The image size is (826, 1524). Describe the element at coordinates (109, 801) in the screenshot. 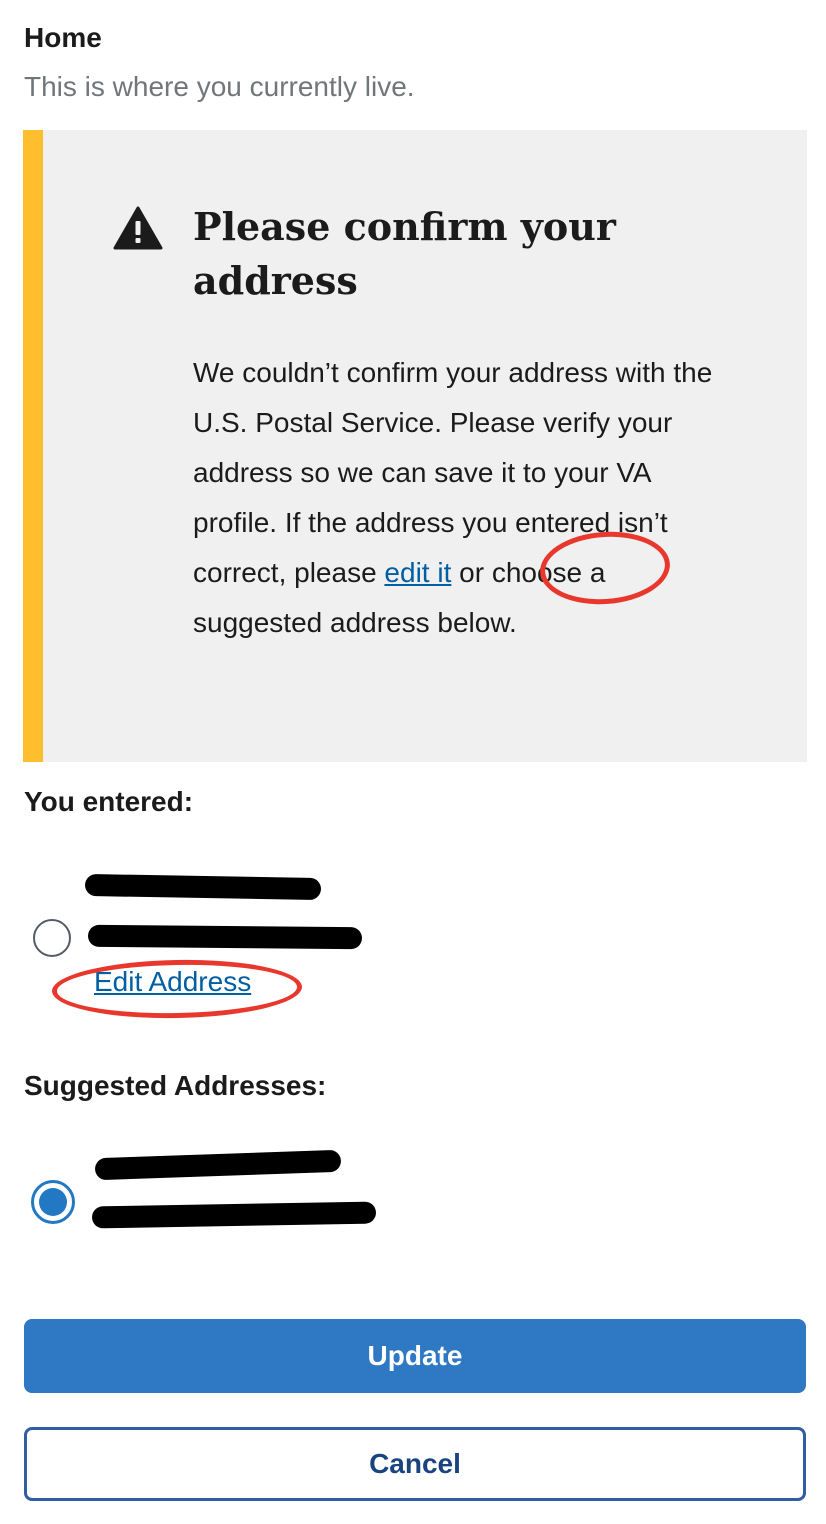

I see `you-entered-label: You entered:` at that location.